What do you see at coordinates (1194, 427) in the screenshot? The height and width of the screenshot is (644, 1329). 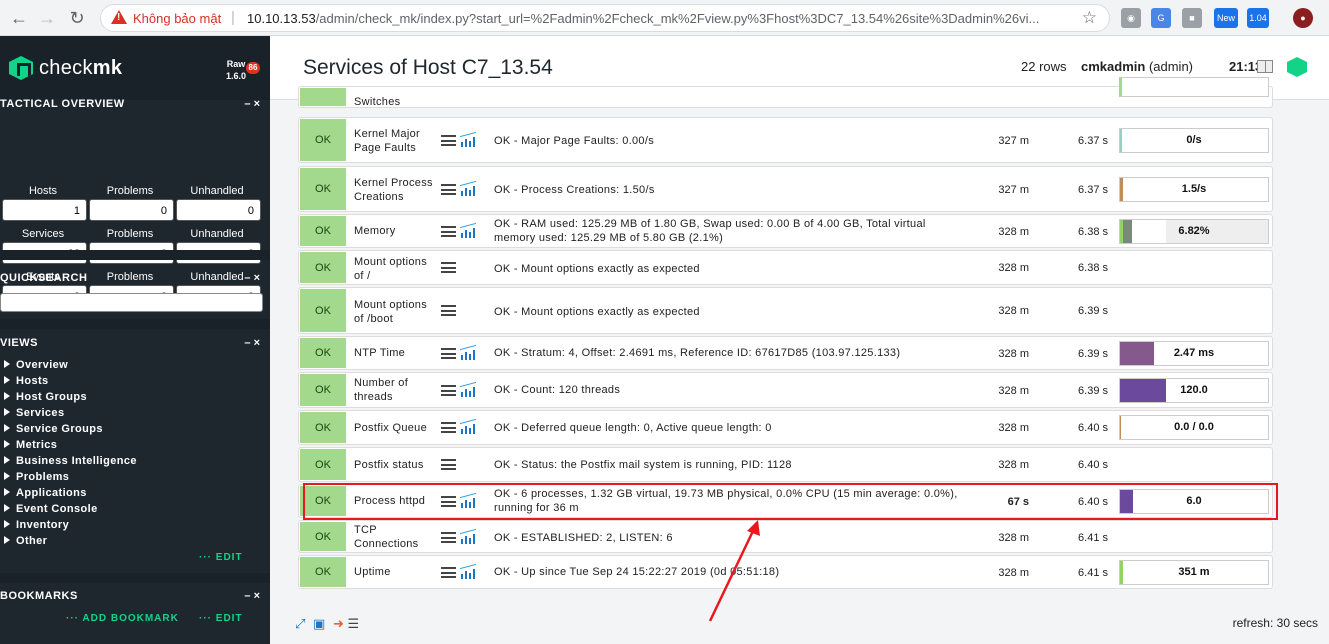 I see `perfometer: 0.0 / 0.0` at bounding box center [1194, 427].